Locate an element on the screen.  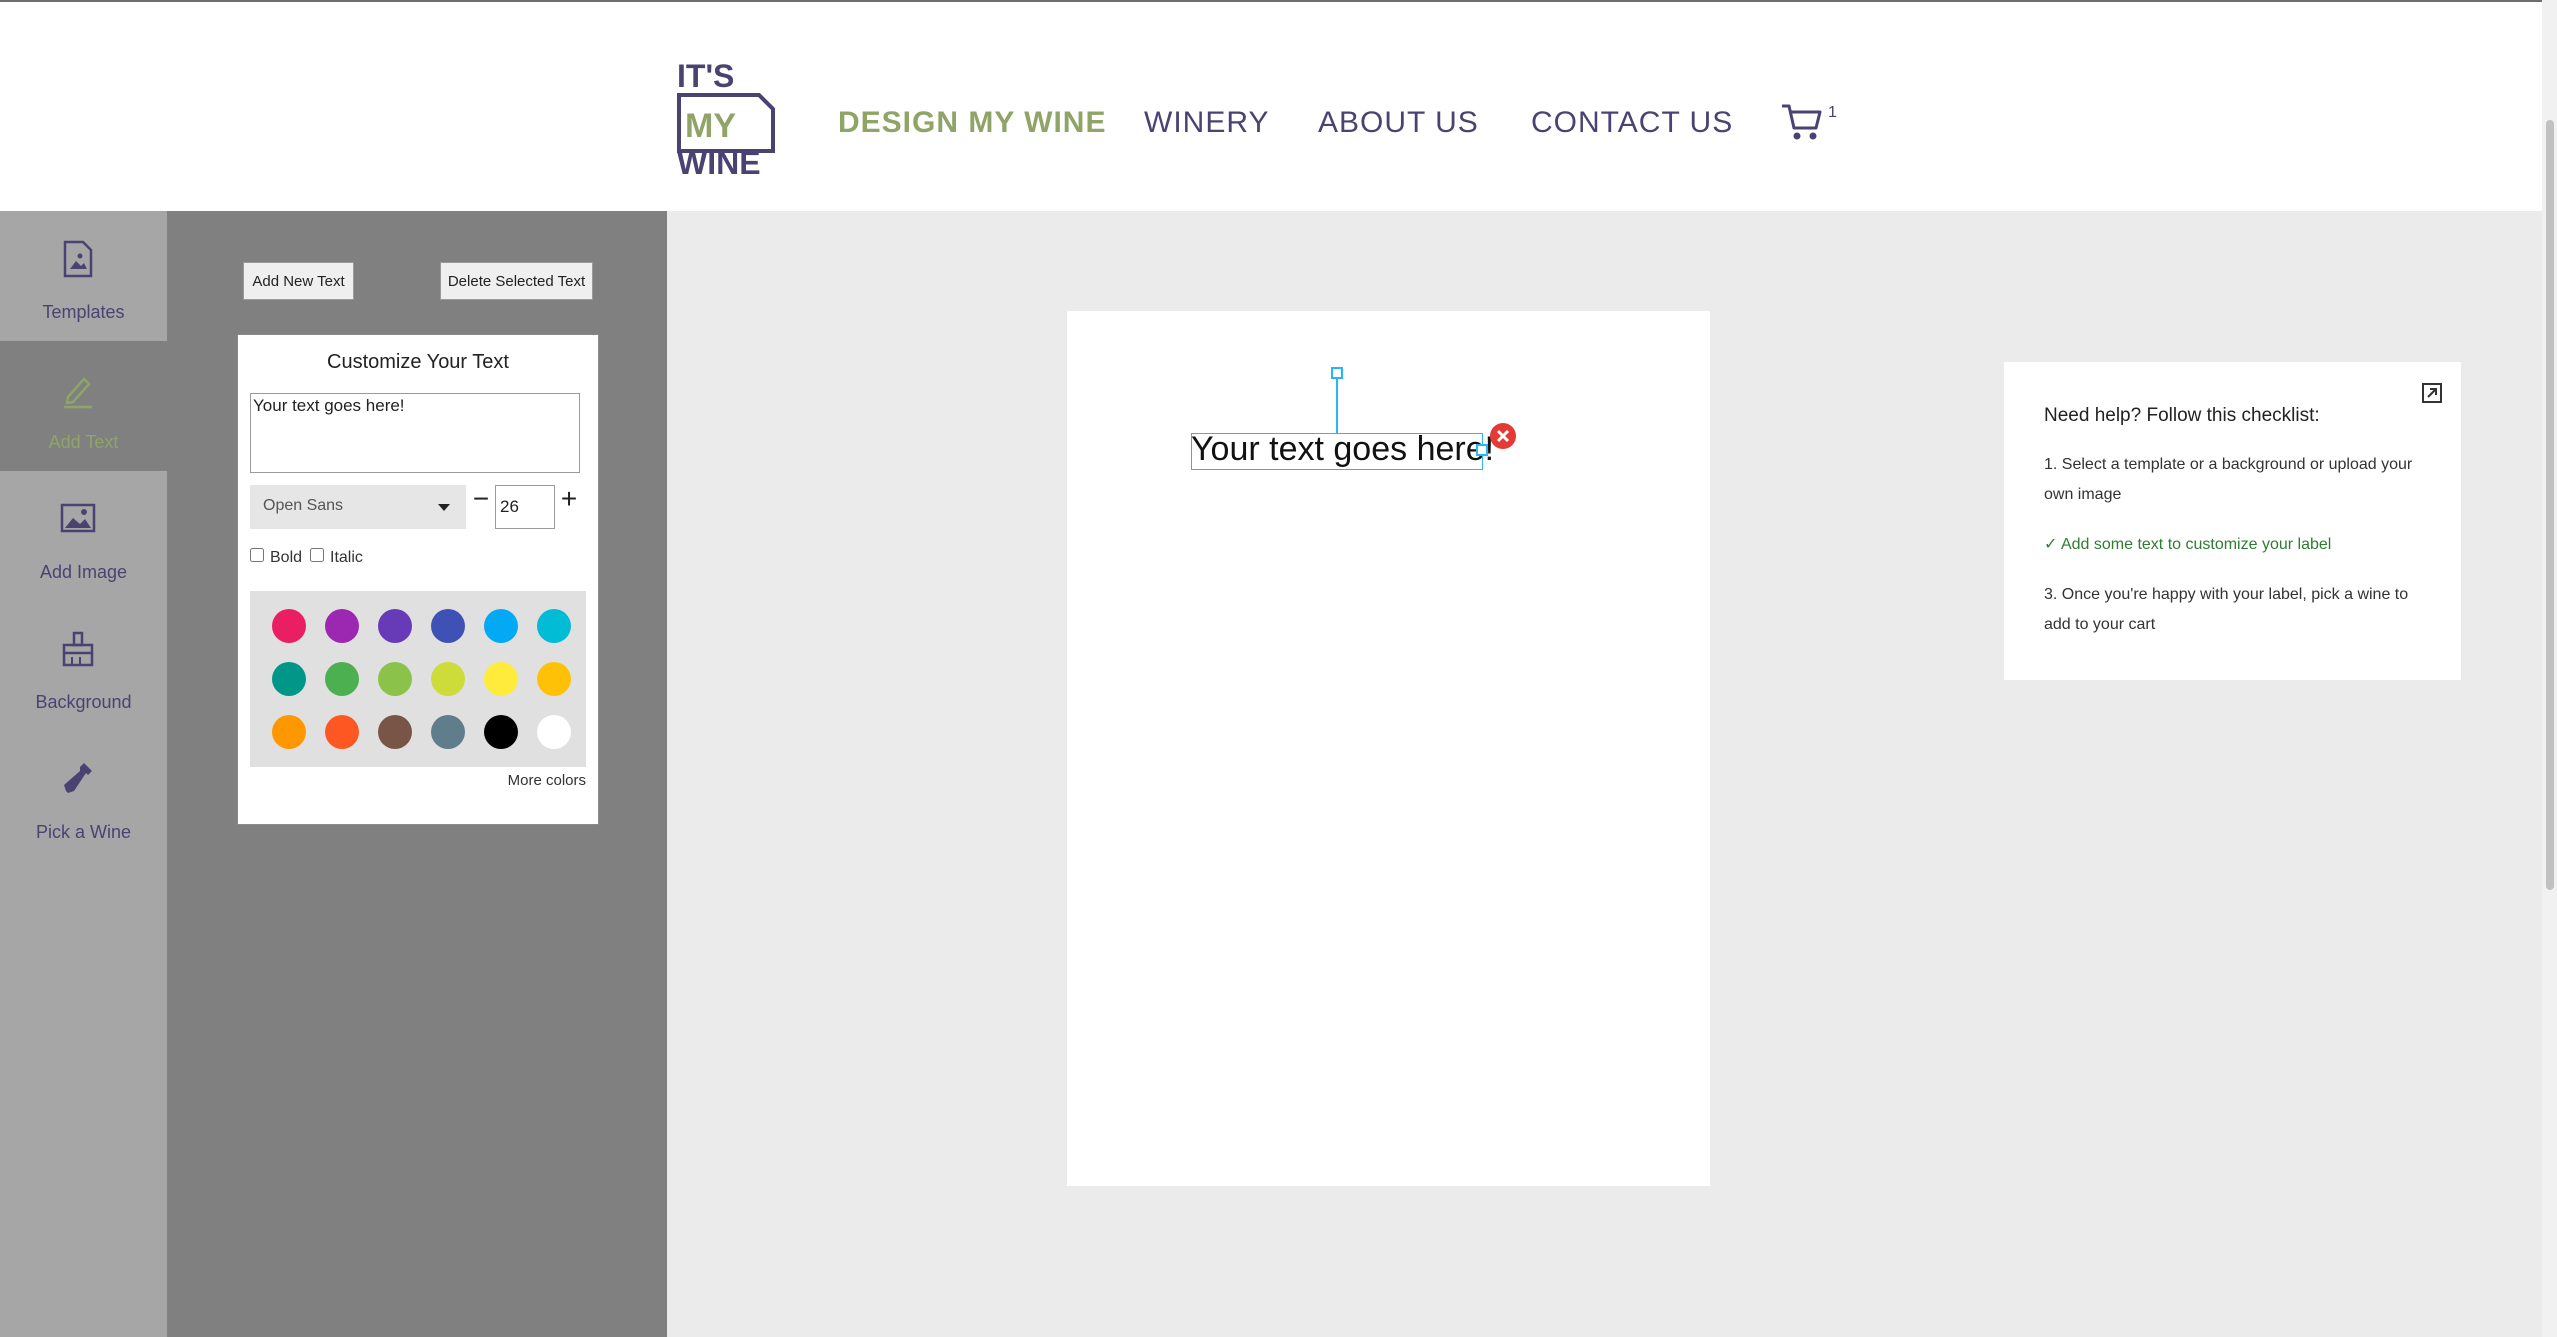
italic-checkbox is located at coordinates (317, 555).